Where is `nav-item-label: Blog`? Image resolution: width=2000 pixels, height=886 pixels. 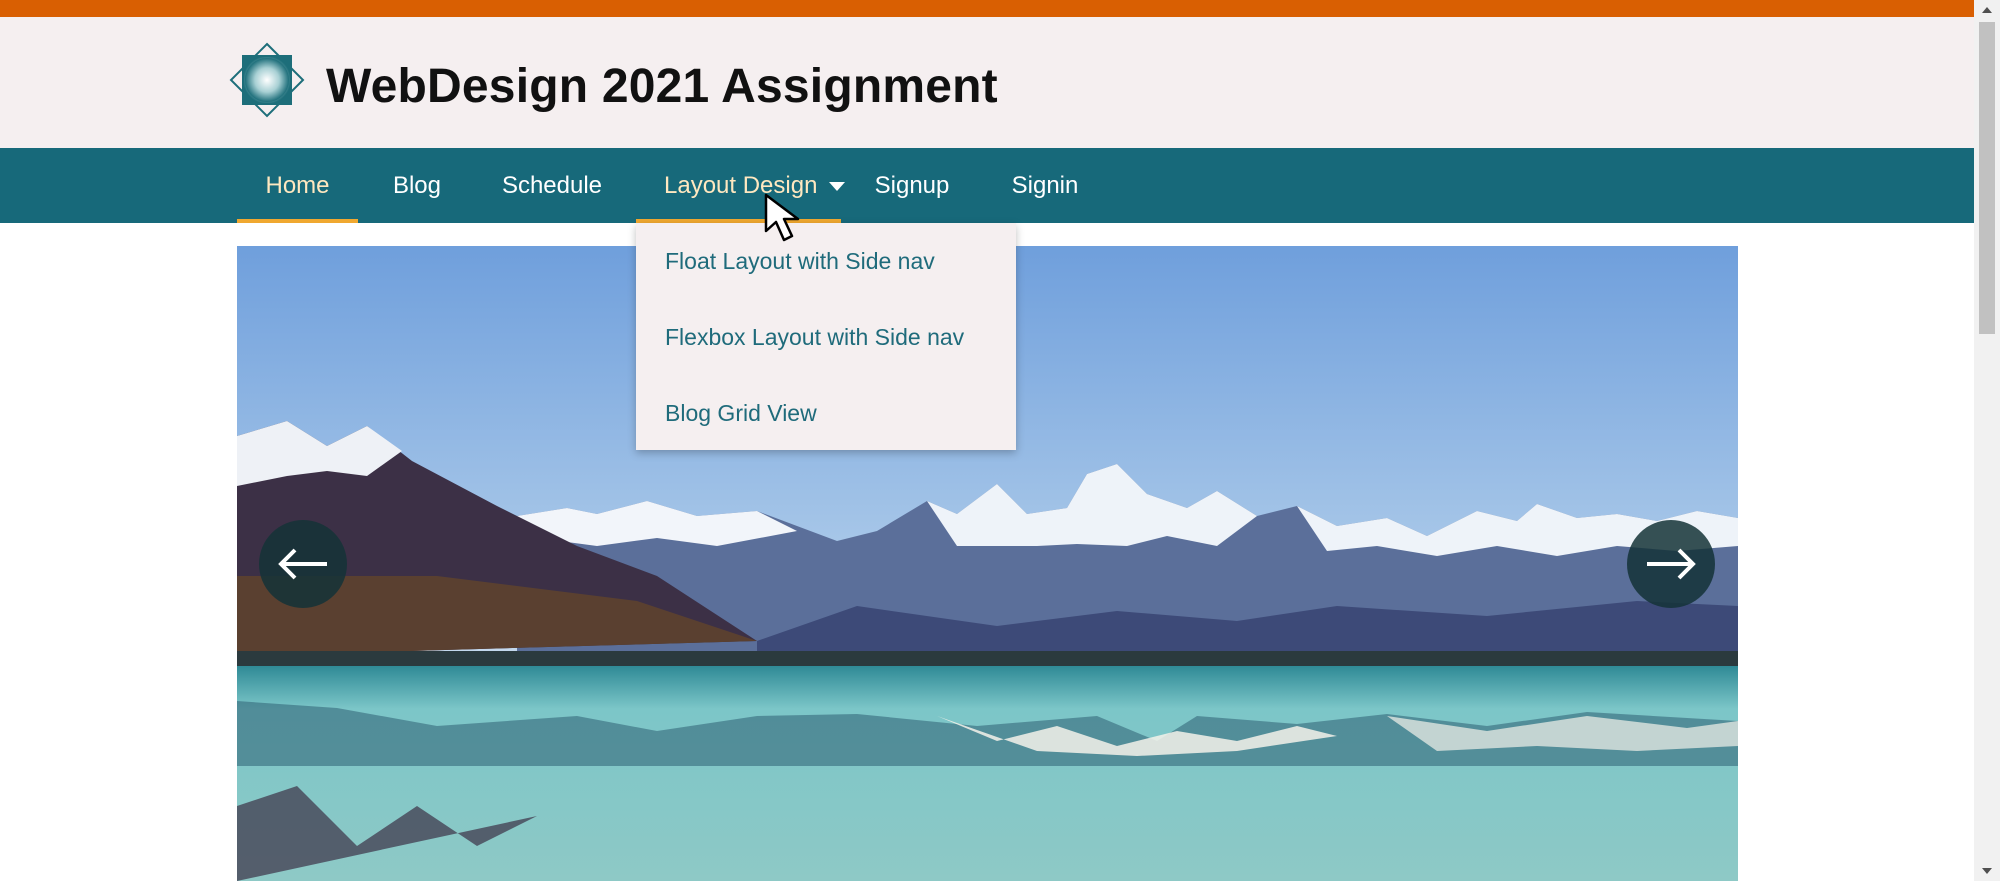
nav-item-label: Blog is located at coordinates (417, 185).